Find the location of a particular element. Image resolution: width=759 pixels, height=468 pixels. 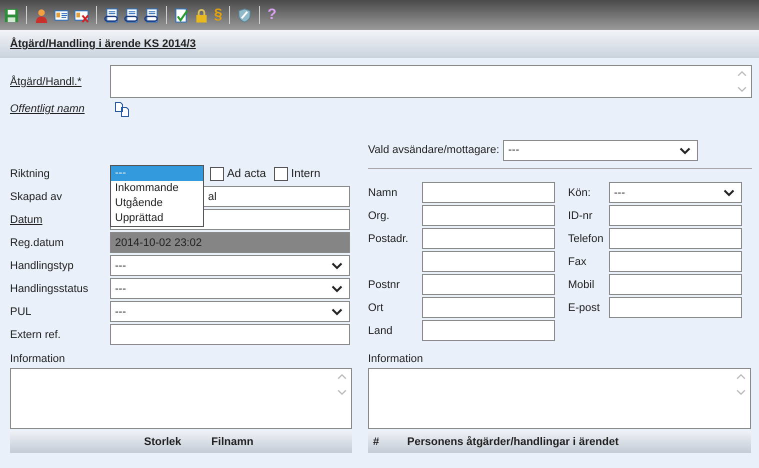

field-label: Fax is located at coordinates (578, 262).